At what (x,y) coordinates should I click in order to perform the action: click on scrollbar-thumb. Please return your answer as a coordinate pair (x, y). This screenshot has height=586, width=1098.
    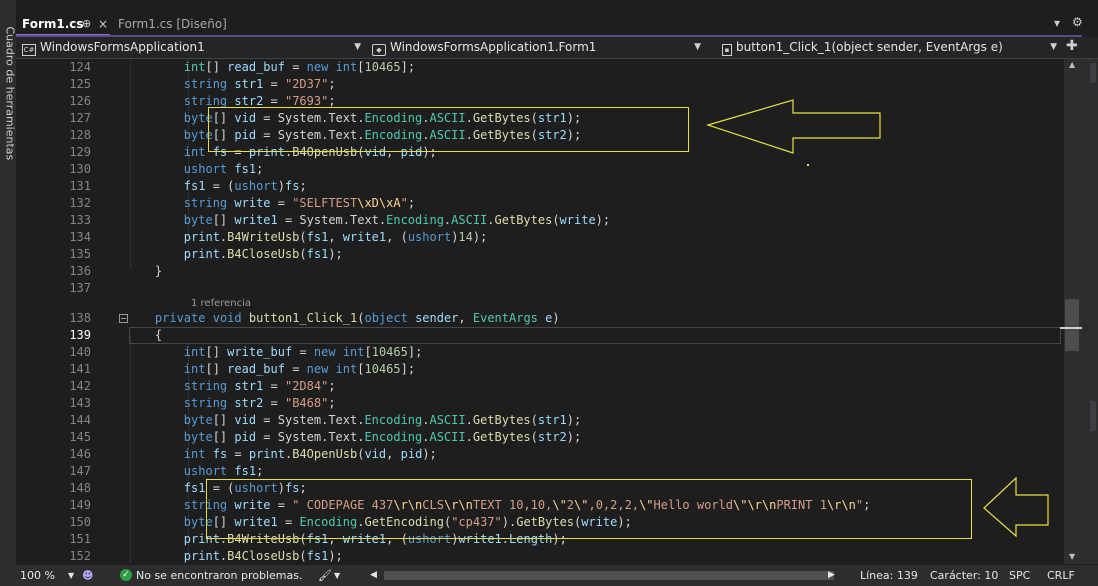
    Looking at the image, I should click on (1072, 325).